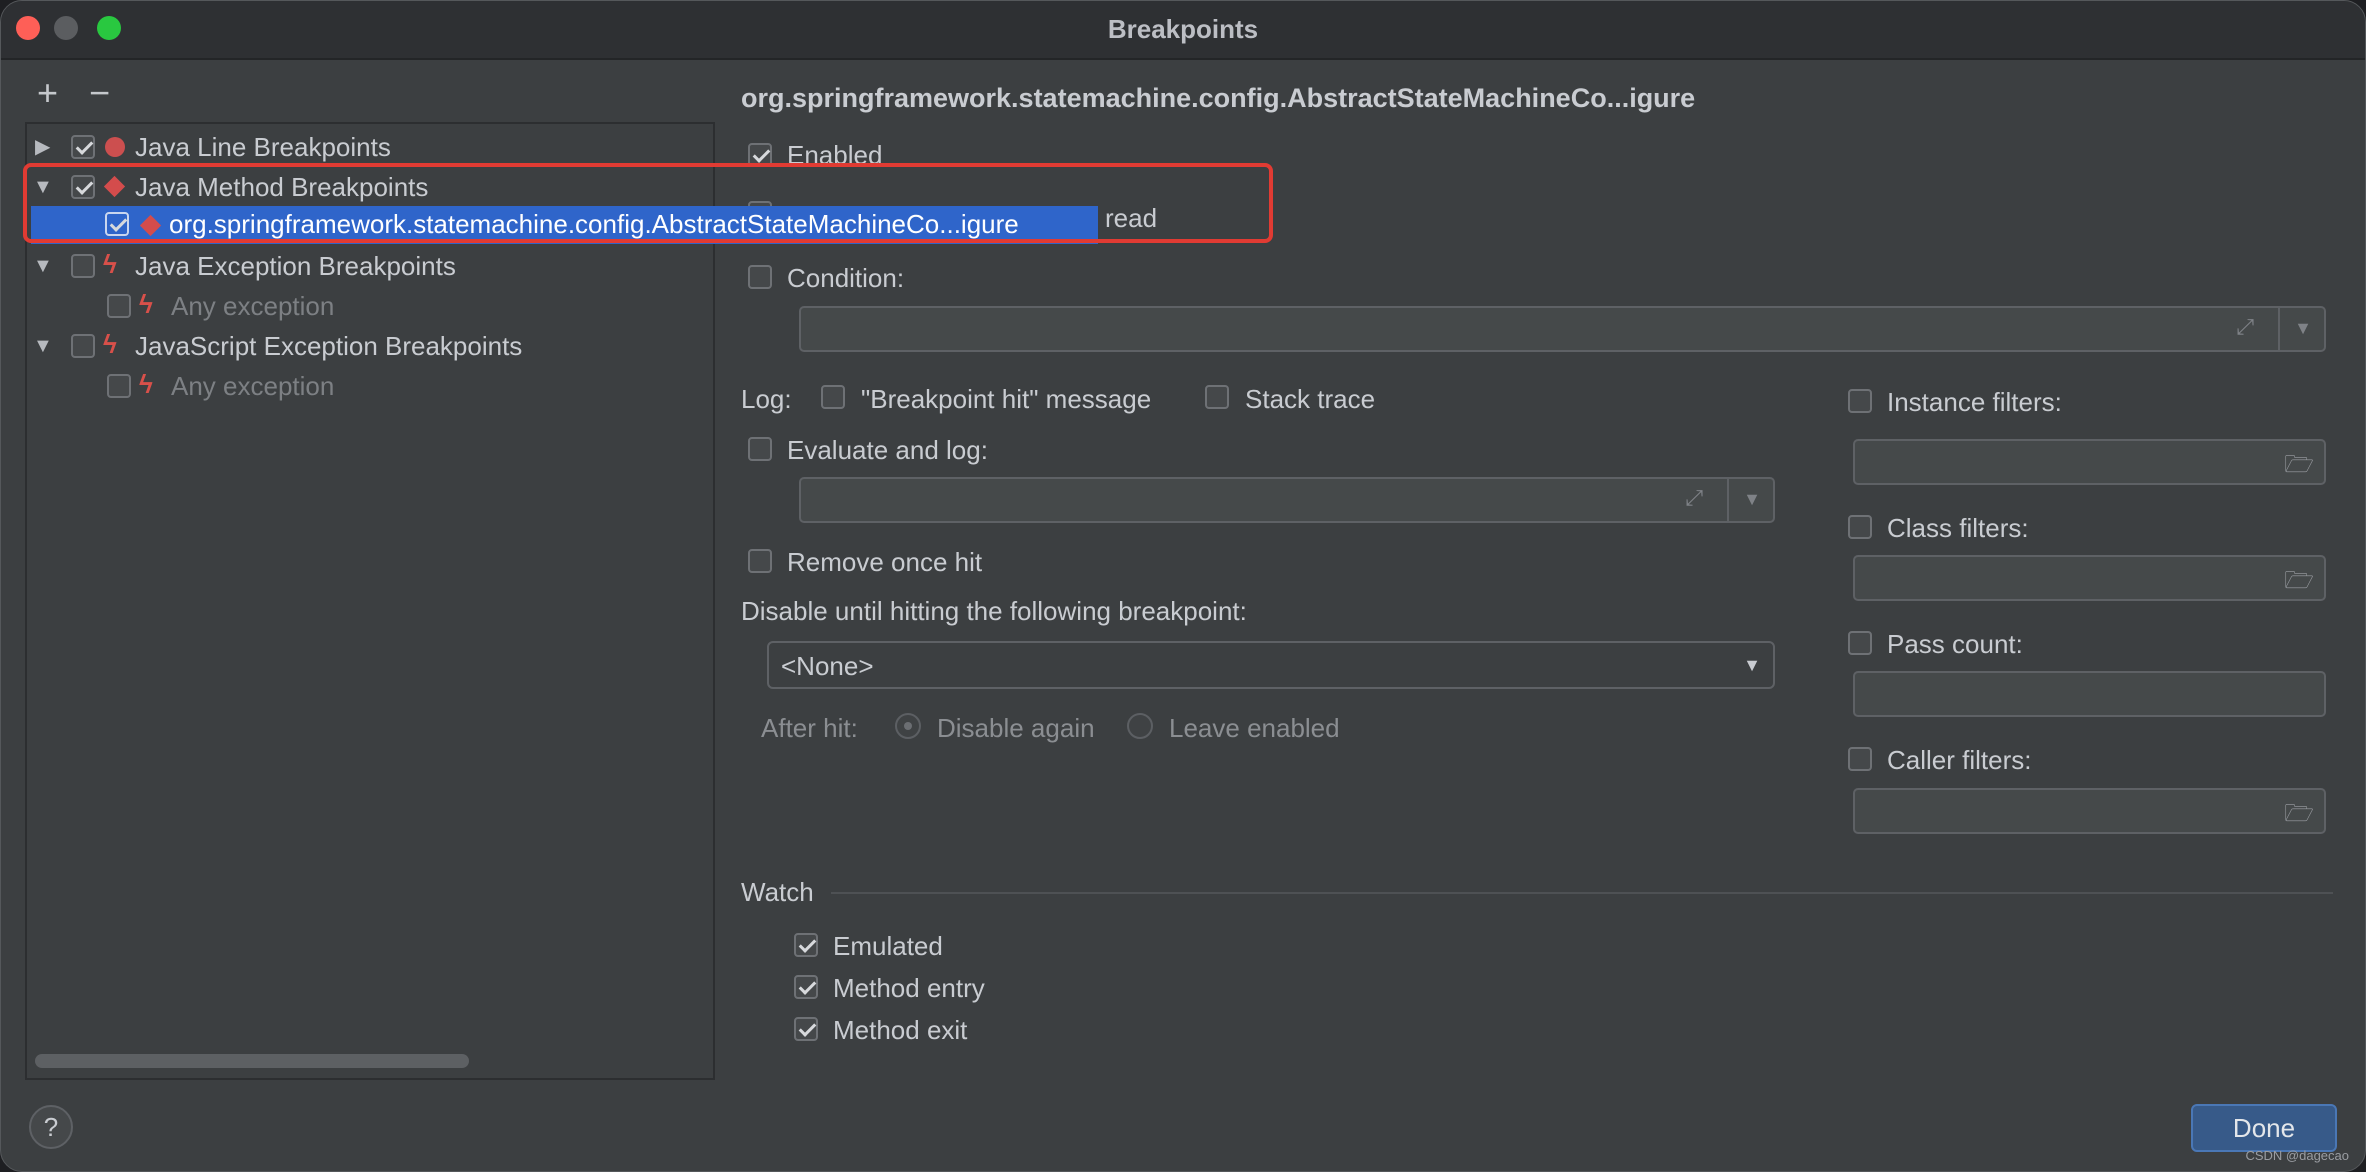 This screenshot has height=1172, width=2366. What do you see at coordinates (51, 1127) in the screenshot?
I see `help-button: ?` at bounding box center [51, 1127].